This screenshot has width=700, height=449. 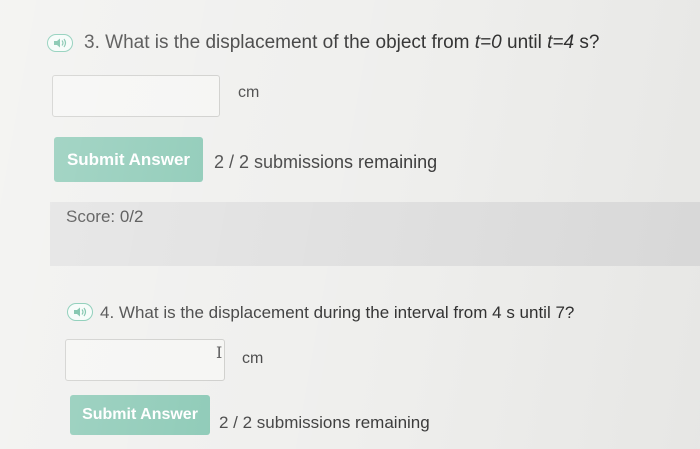 I want to click on submit-answer-button-q4: Submit Answer, so click(x=140, y=415).